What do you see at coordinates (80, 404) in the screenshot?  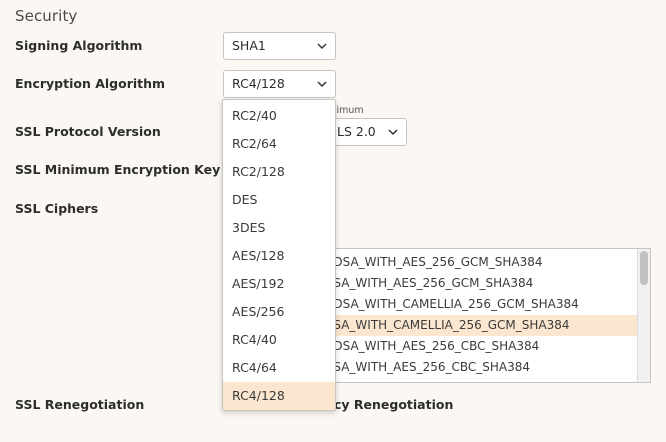 I see `ssl-renegotiation-label: SSL Renegotiation` at bounding box center [80, 404].